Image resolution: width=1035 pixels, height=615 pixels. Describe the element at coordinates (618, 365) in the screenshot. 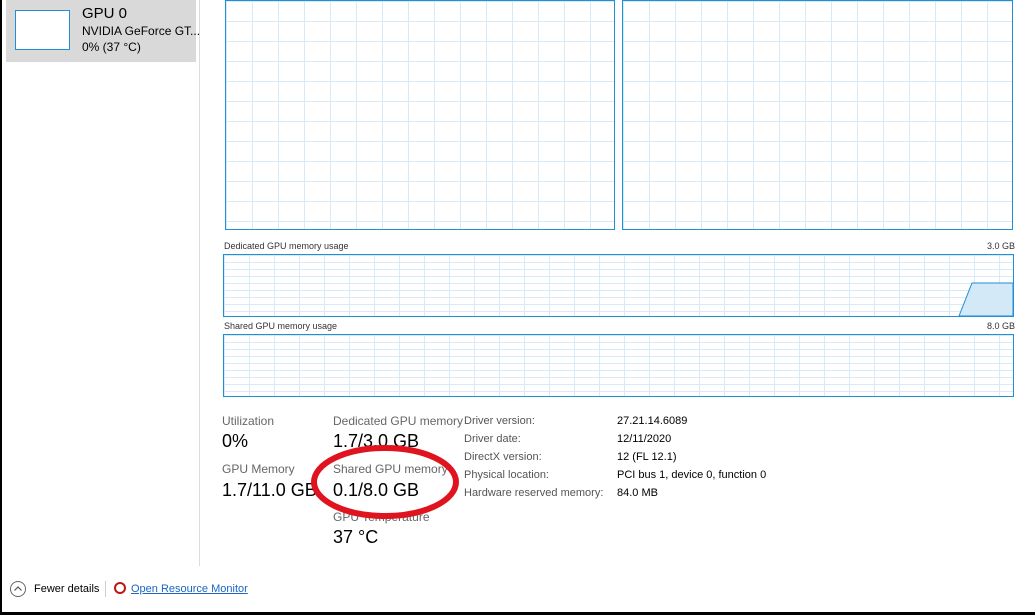

I see `shared-memory-graph` at that location.